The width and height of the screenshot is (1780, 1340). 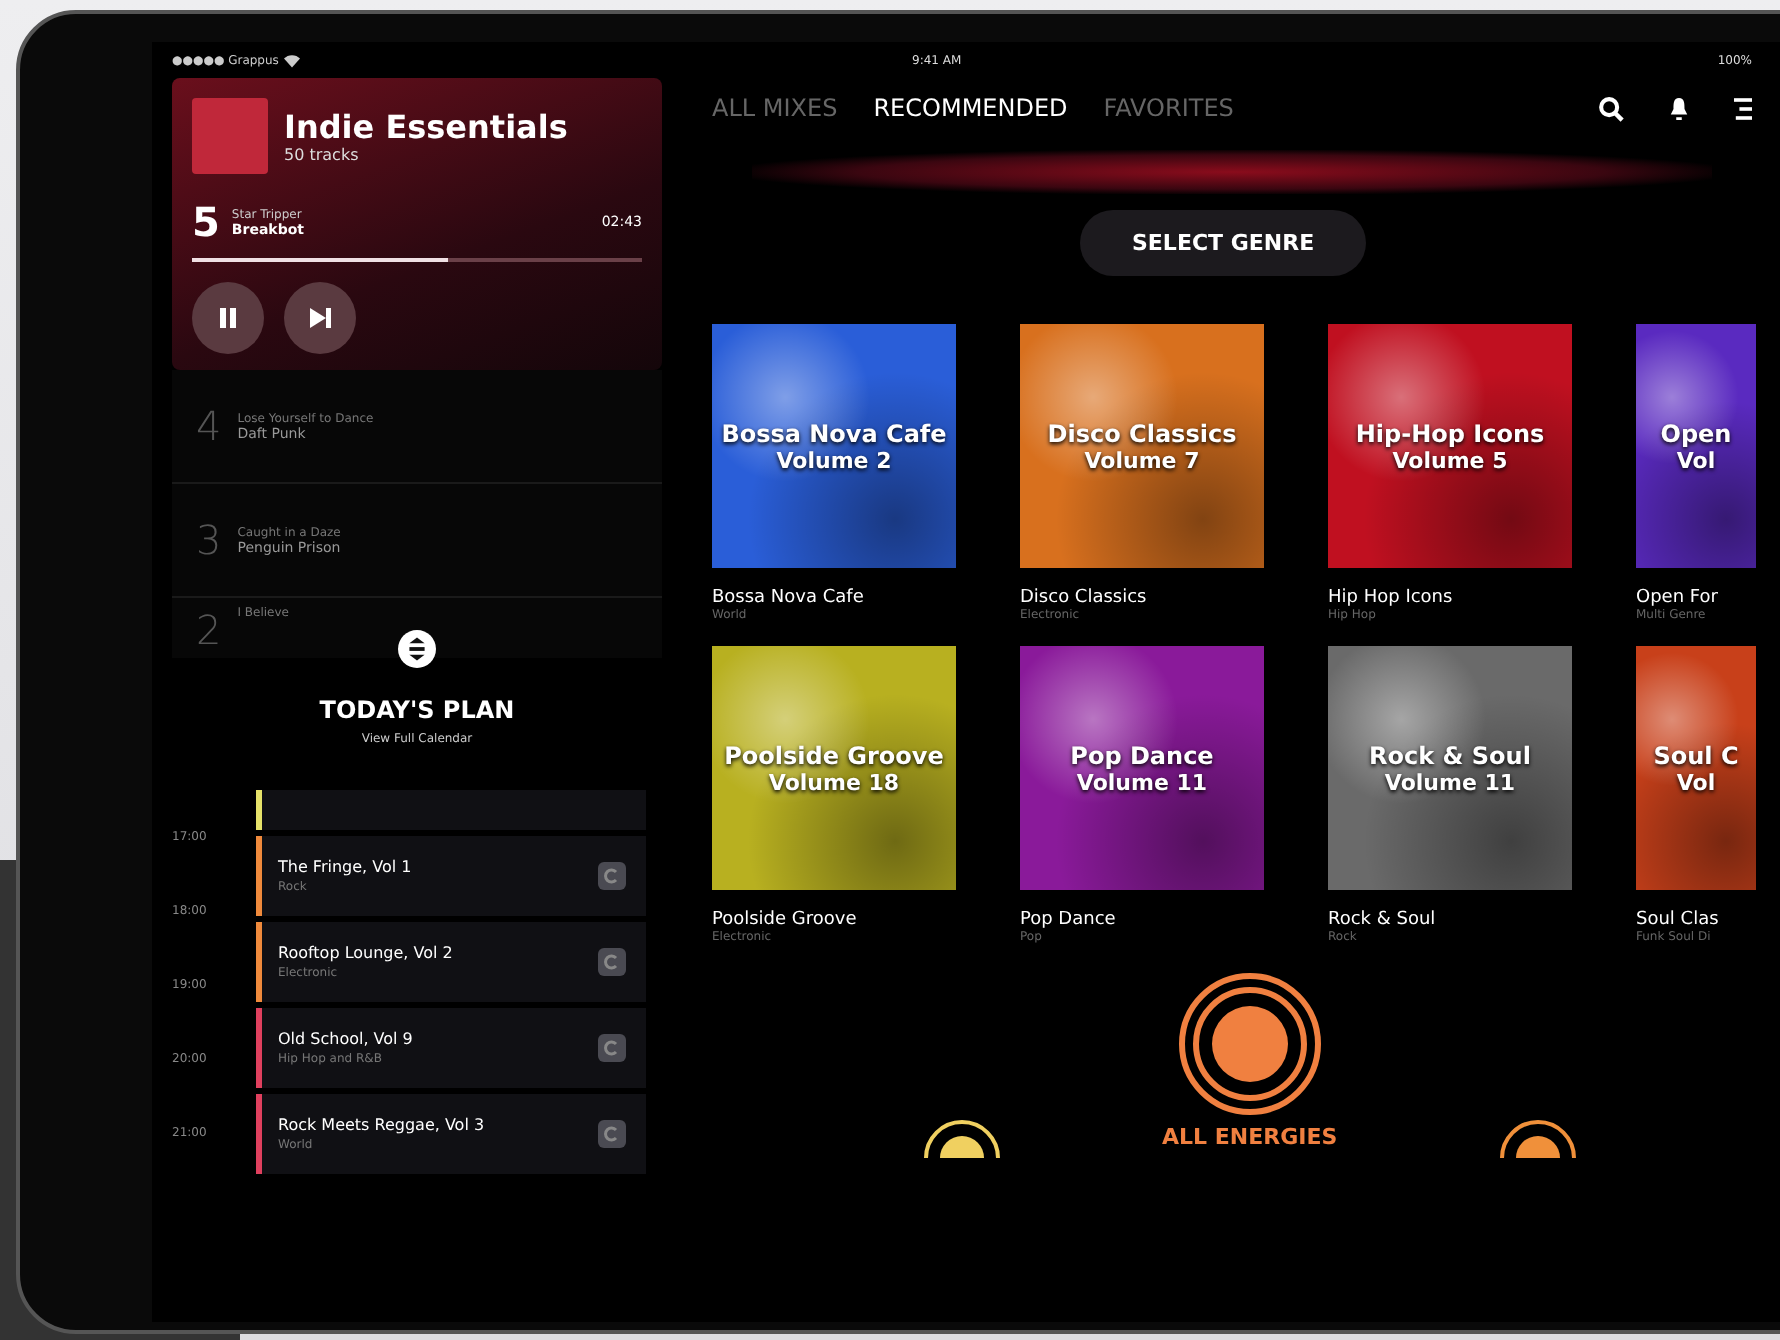 What do you see at coordinates (1696, 446) in the screenshot?
I see `mix-cover: Open Vol` at bounding box center [1696, 446].